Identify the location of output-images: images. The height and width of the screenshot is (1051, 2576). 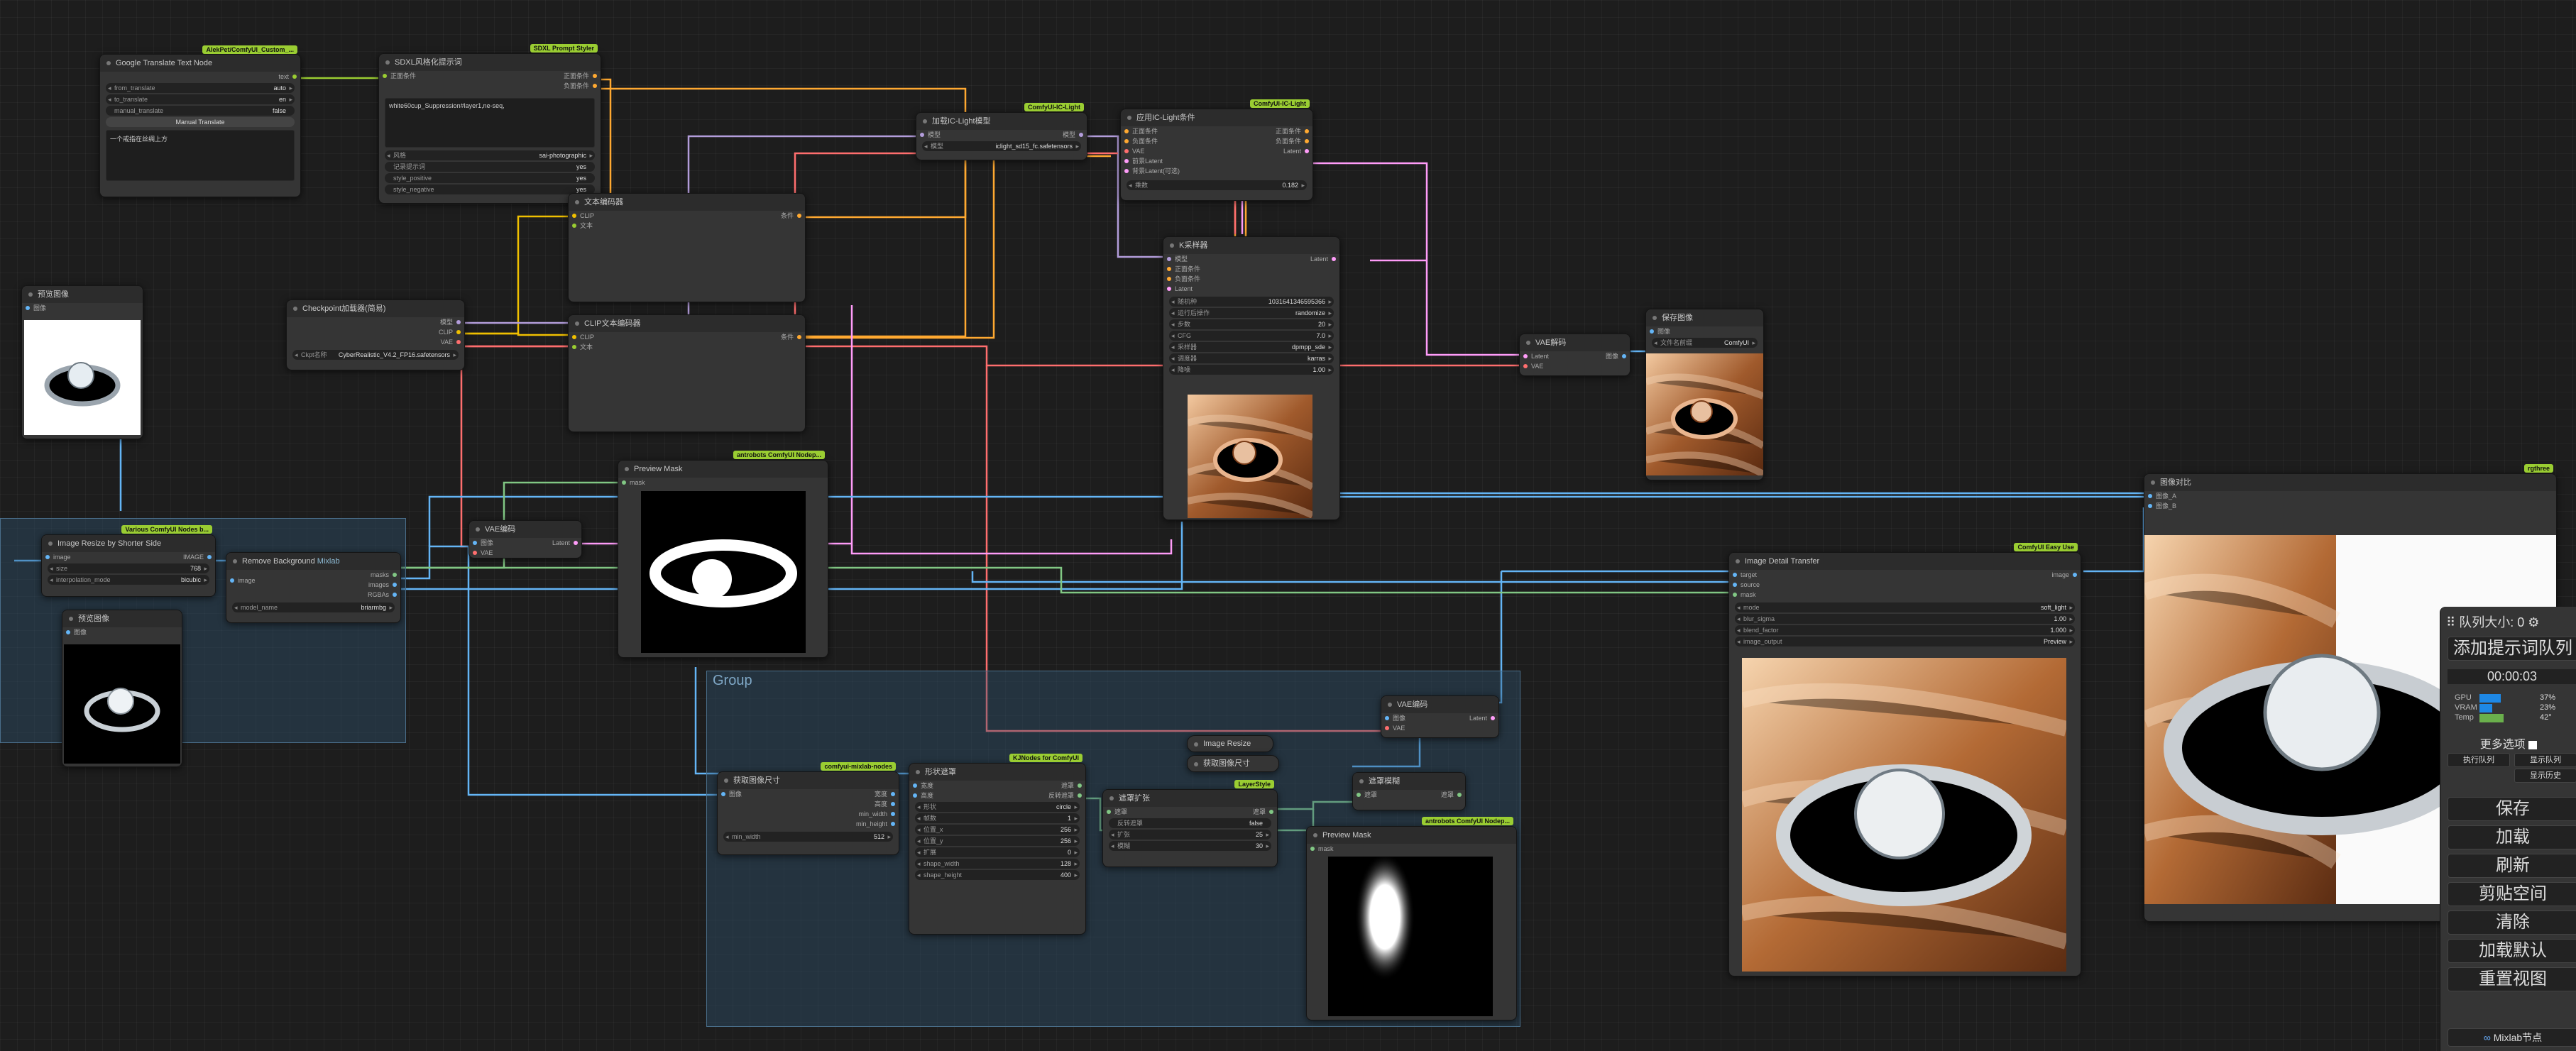
(359, 585).